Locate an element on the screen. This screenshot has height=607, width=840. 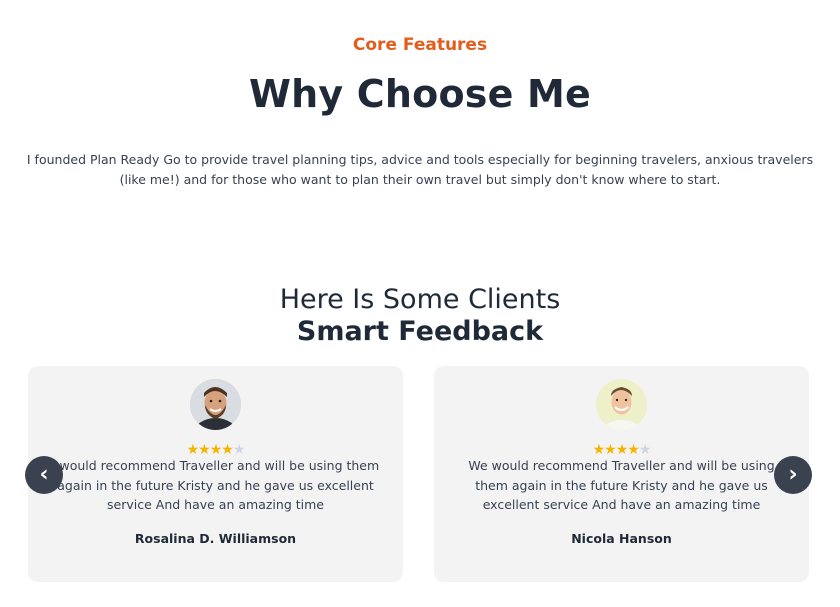
testimonials-heading-light: Here Is Some Clients is located at coordinates (420, 299).